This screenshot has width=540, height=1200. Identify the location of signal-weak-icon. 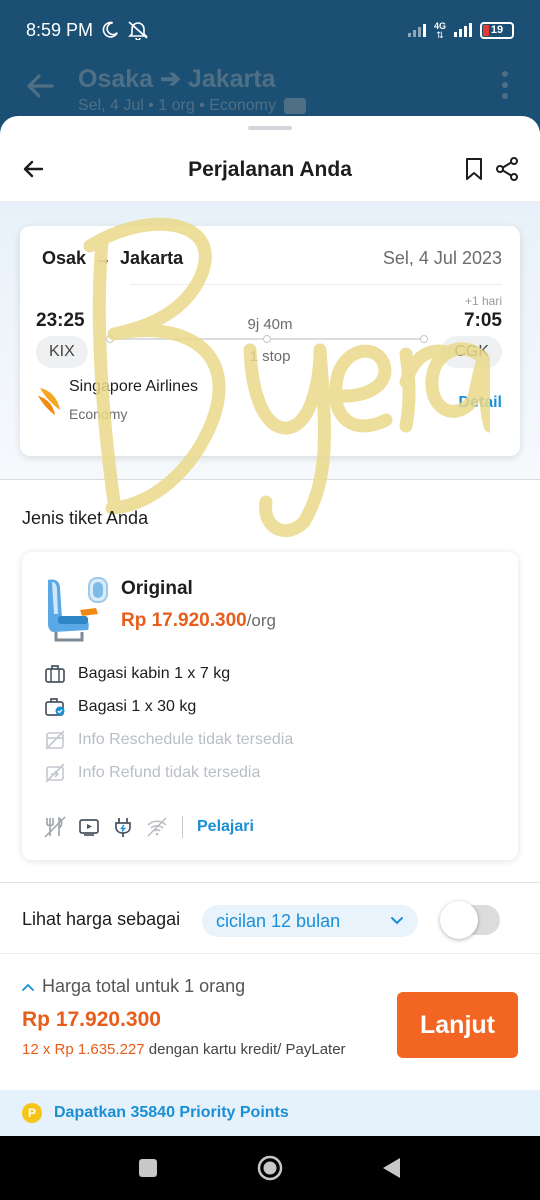
(416, 30).